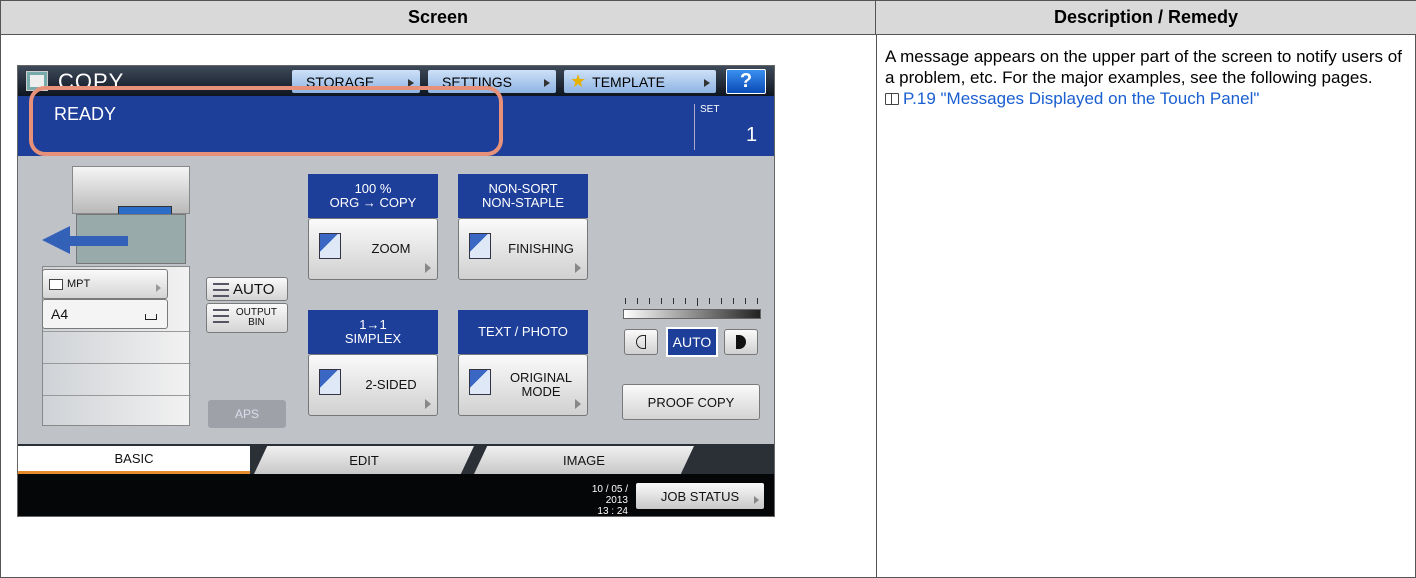  I want to click on two-sided-icon, so click(330, 382).